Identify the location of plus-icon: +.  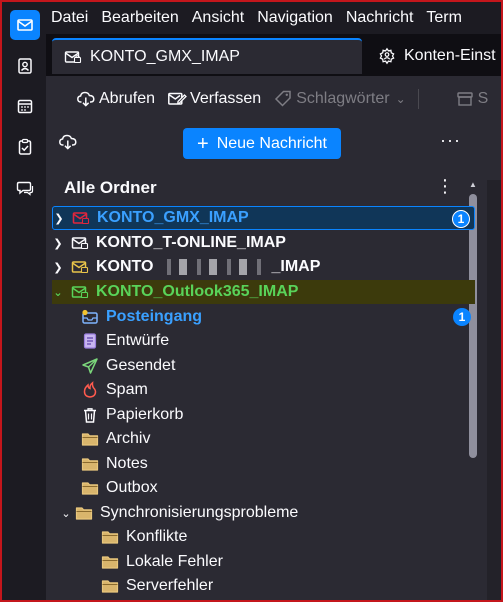
(203, 143).